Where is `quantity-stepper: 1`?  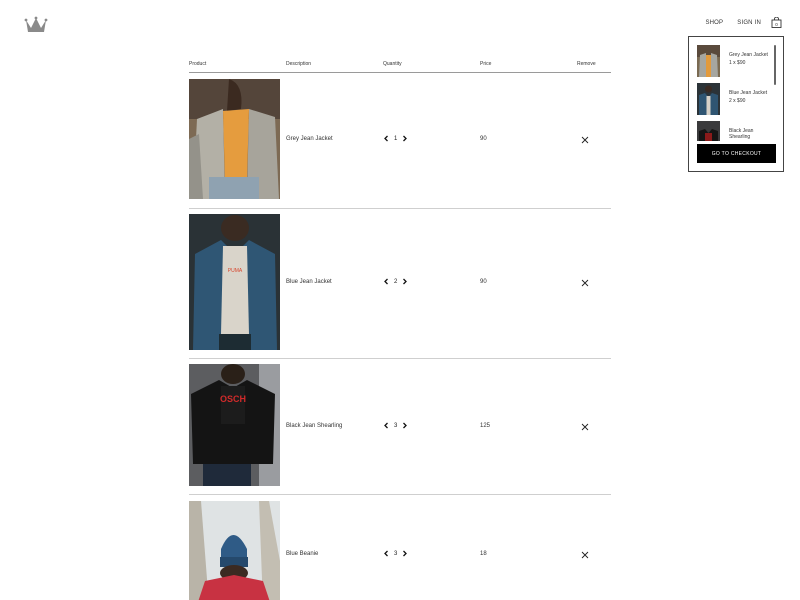
quantity-stepper: 1 is located at coordinates (395, 138).